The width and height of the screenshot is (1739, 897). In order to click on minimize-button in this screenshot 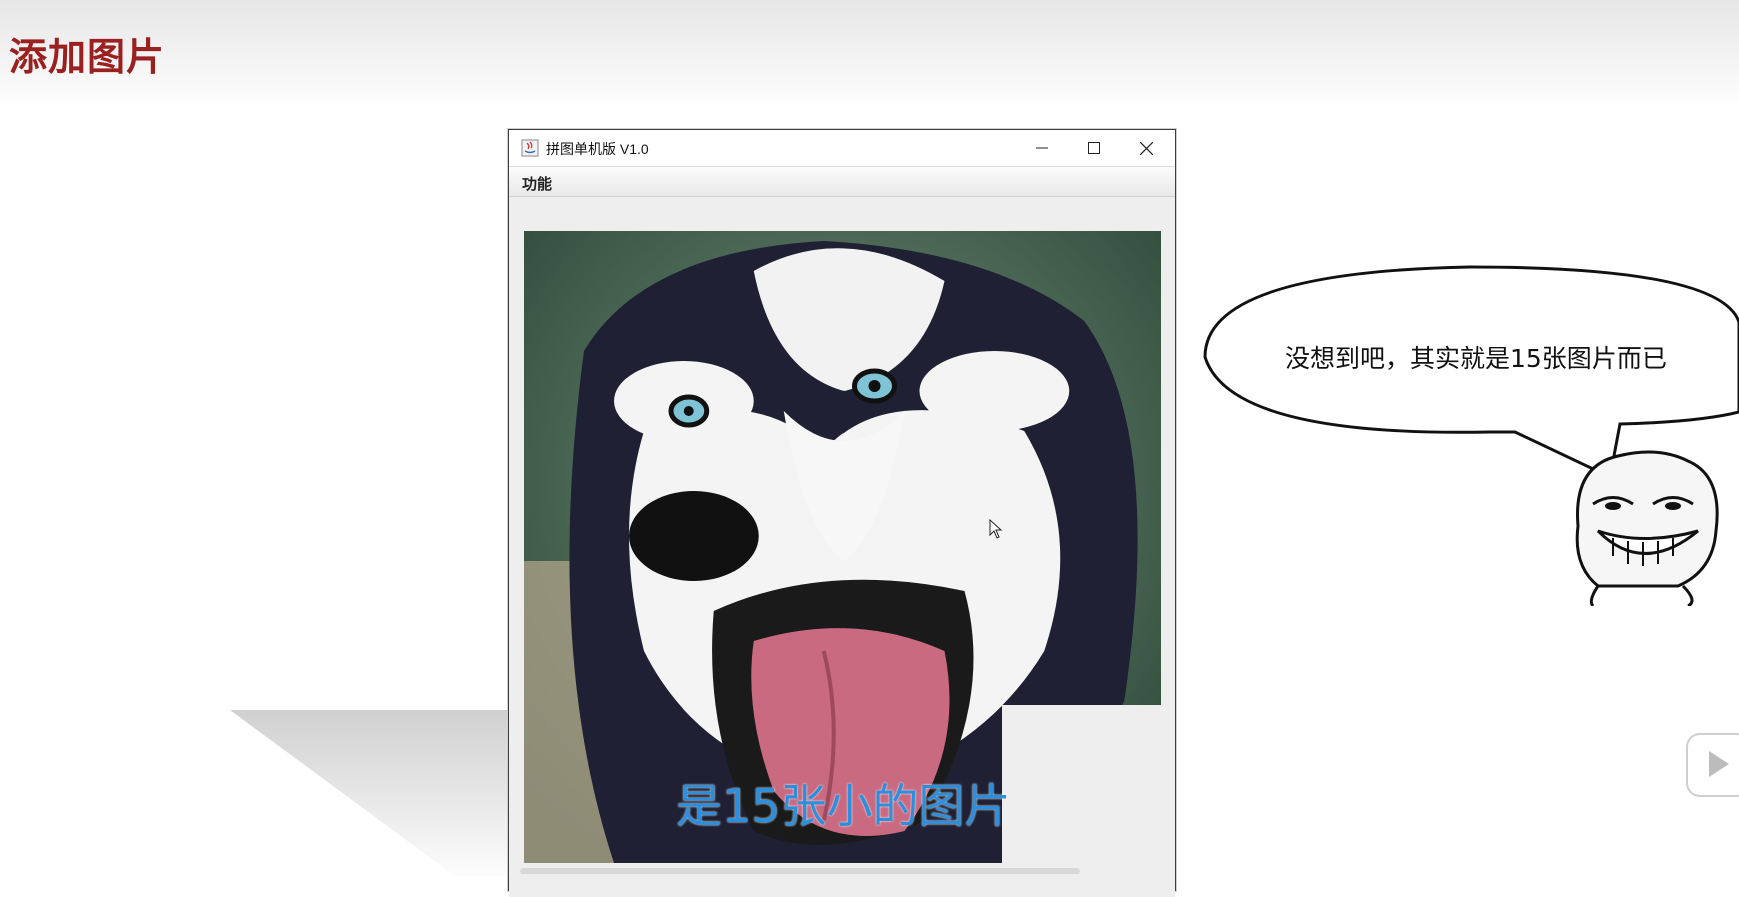, I will do `click(1042, 148)`.